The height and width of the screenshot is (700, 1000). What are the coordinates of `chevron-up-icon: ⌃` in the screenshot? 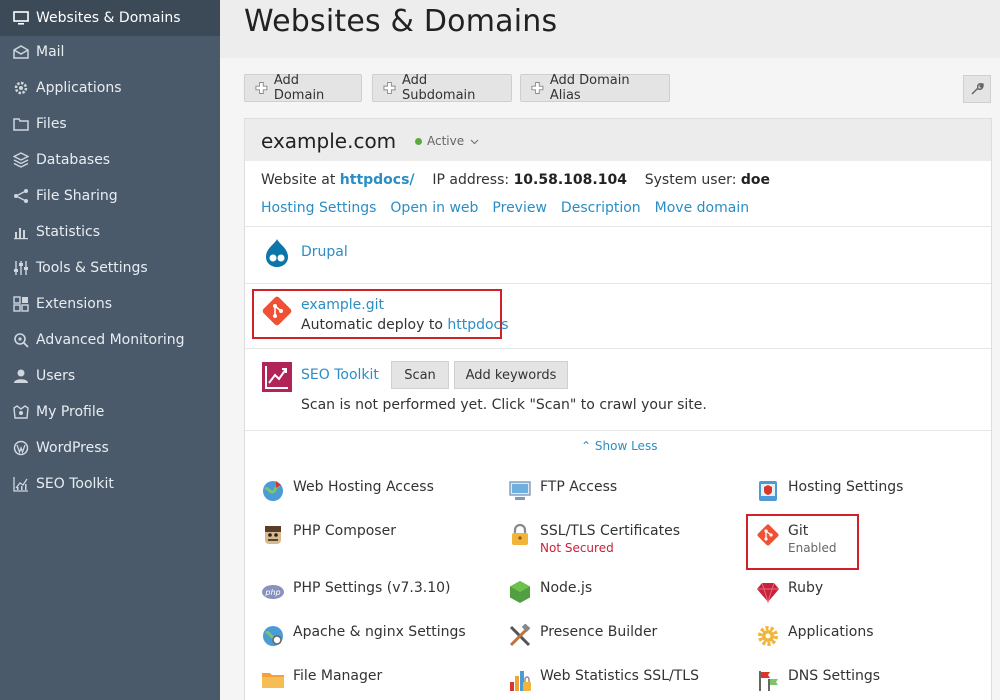 It's located at (586, 446).